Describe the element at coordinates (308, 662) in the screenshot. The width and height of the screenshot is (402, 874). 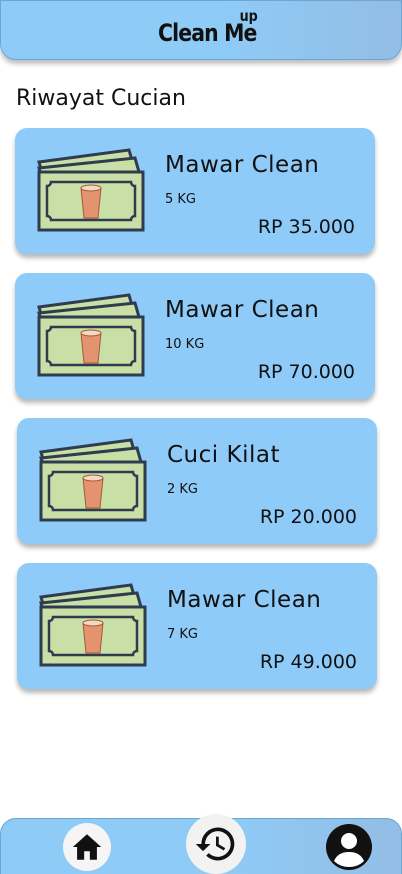
I see `laundry-price: RP 49.000` at that location.